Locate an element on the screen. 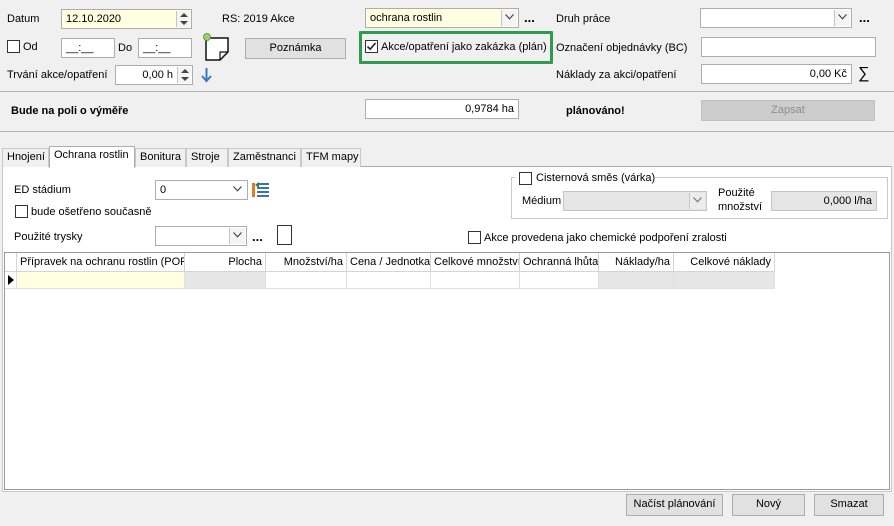  druh-prace-label: Druh práce is located at coordinates (583, 19).